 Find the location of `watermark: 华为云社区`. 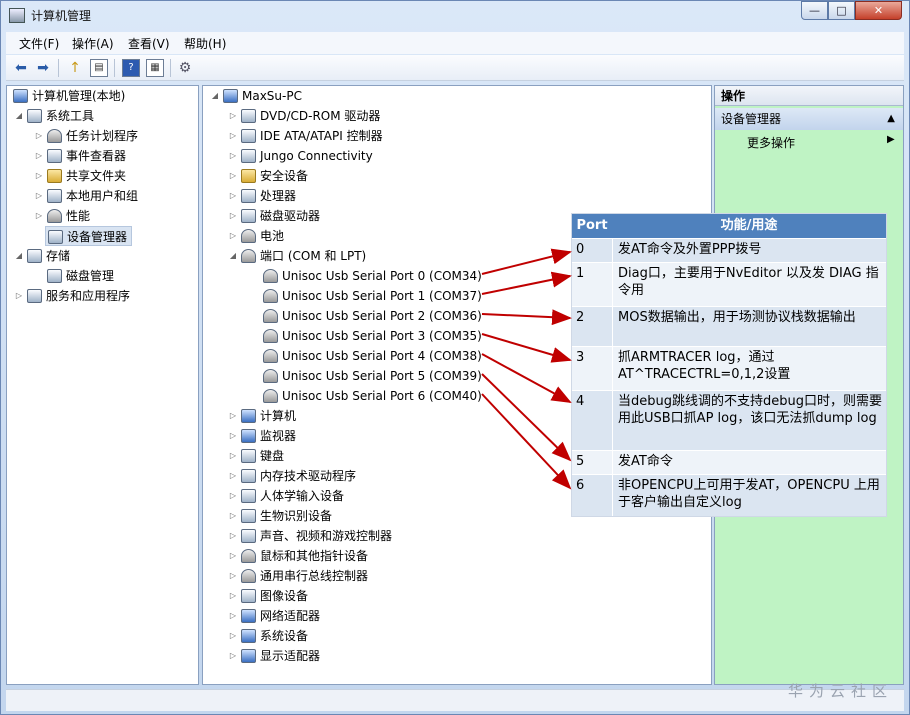

watermark: 华为云社区 is located at coordinates (841, 691).